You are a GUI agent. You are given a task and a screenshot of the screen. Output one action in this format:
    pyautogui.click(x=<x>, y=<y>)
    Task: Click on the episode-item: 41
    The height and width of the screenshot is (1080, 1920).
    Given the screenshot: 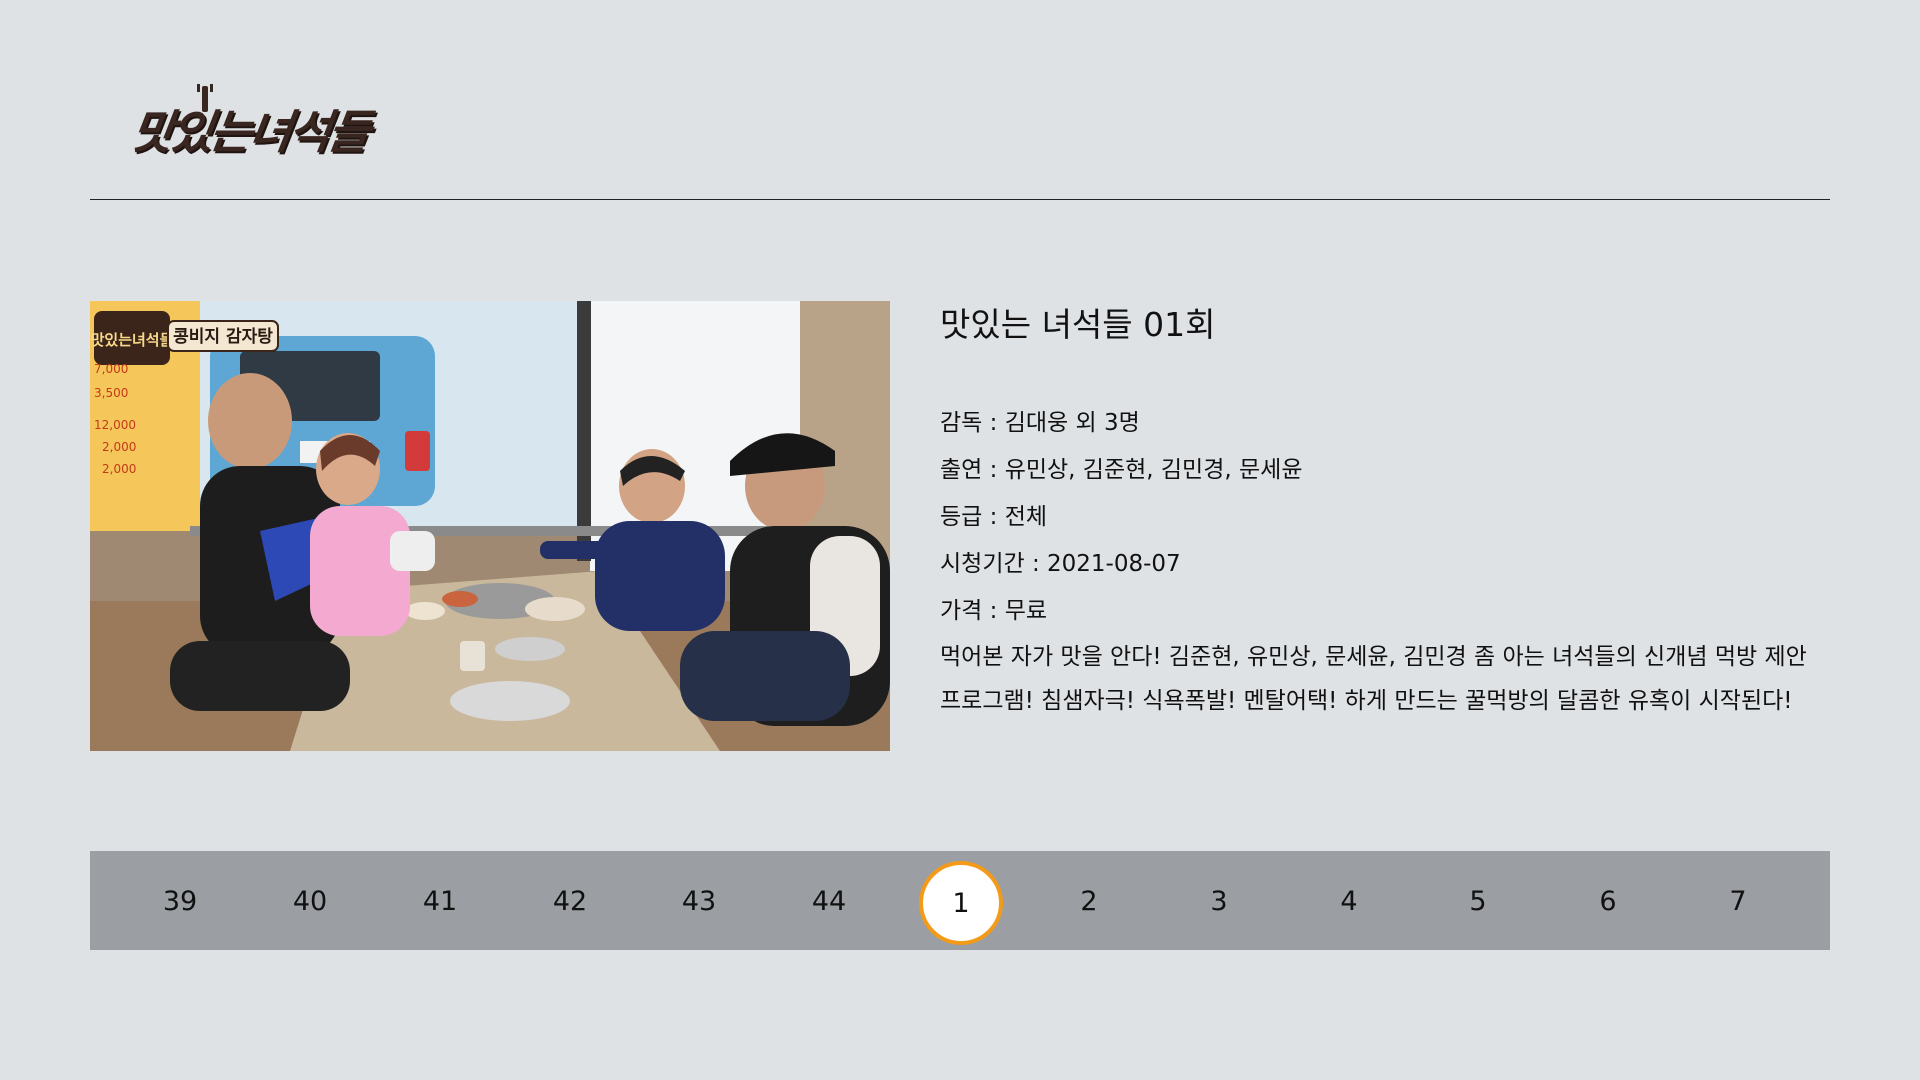 What is the action you would take?
    pyautogui.click(x=440, y=901)
    